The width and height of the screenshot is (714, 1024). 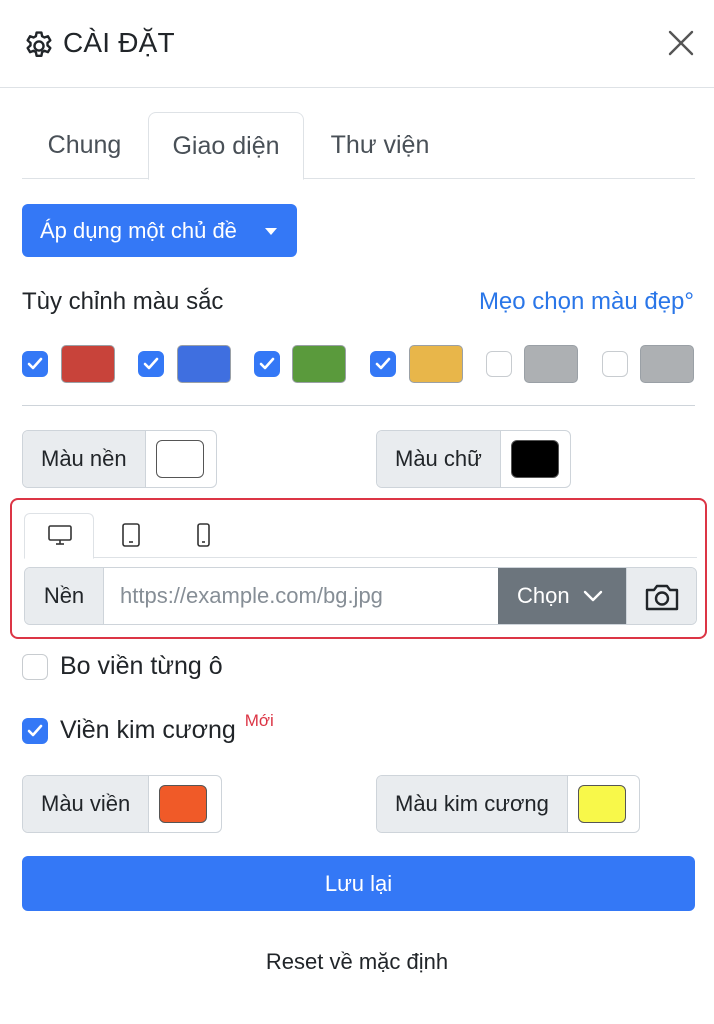 I want to click on custom-colors-label: Tùy chỉnh màu sắc, so click(x=123, y=301).